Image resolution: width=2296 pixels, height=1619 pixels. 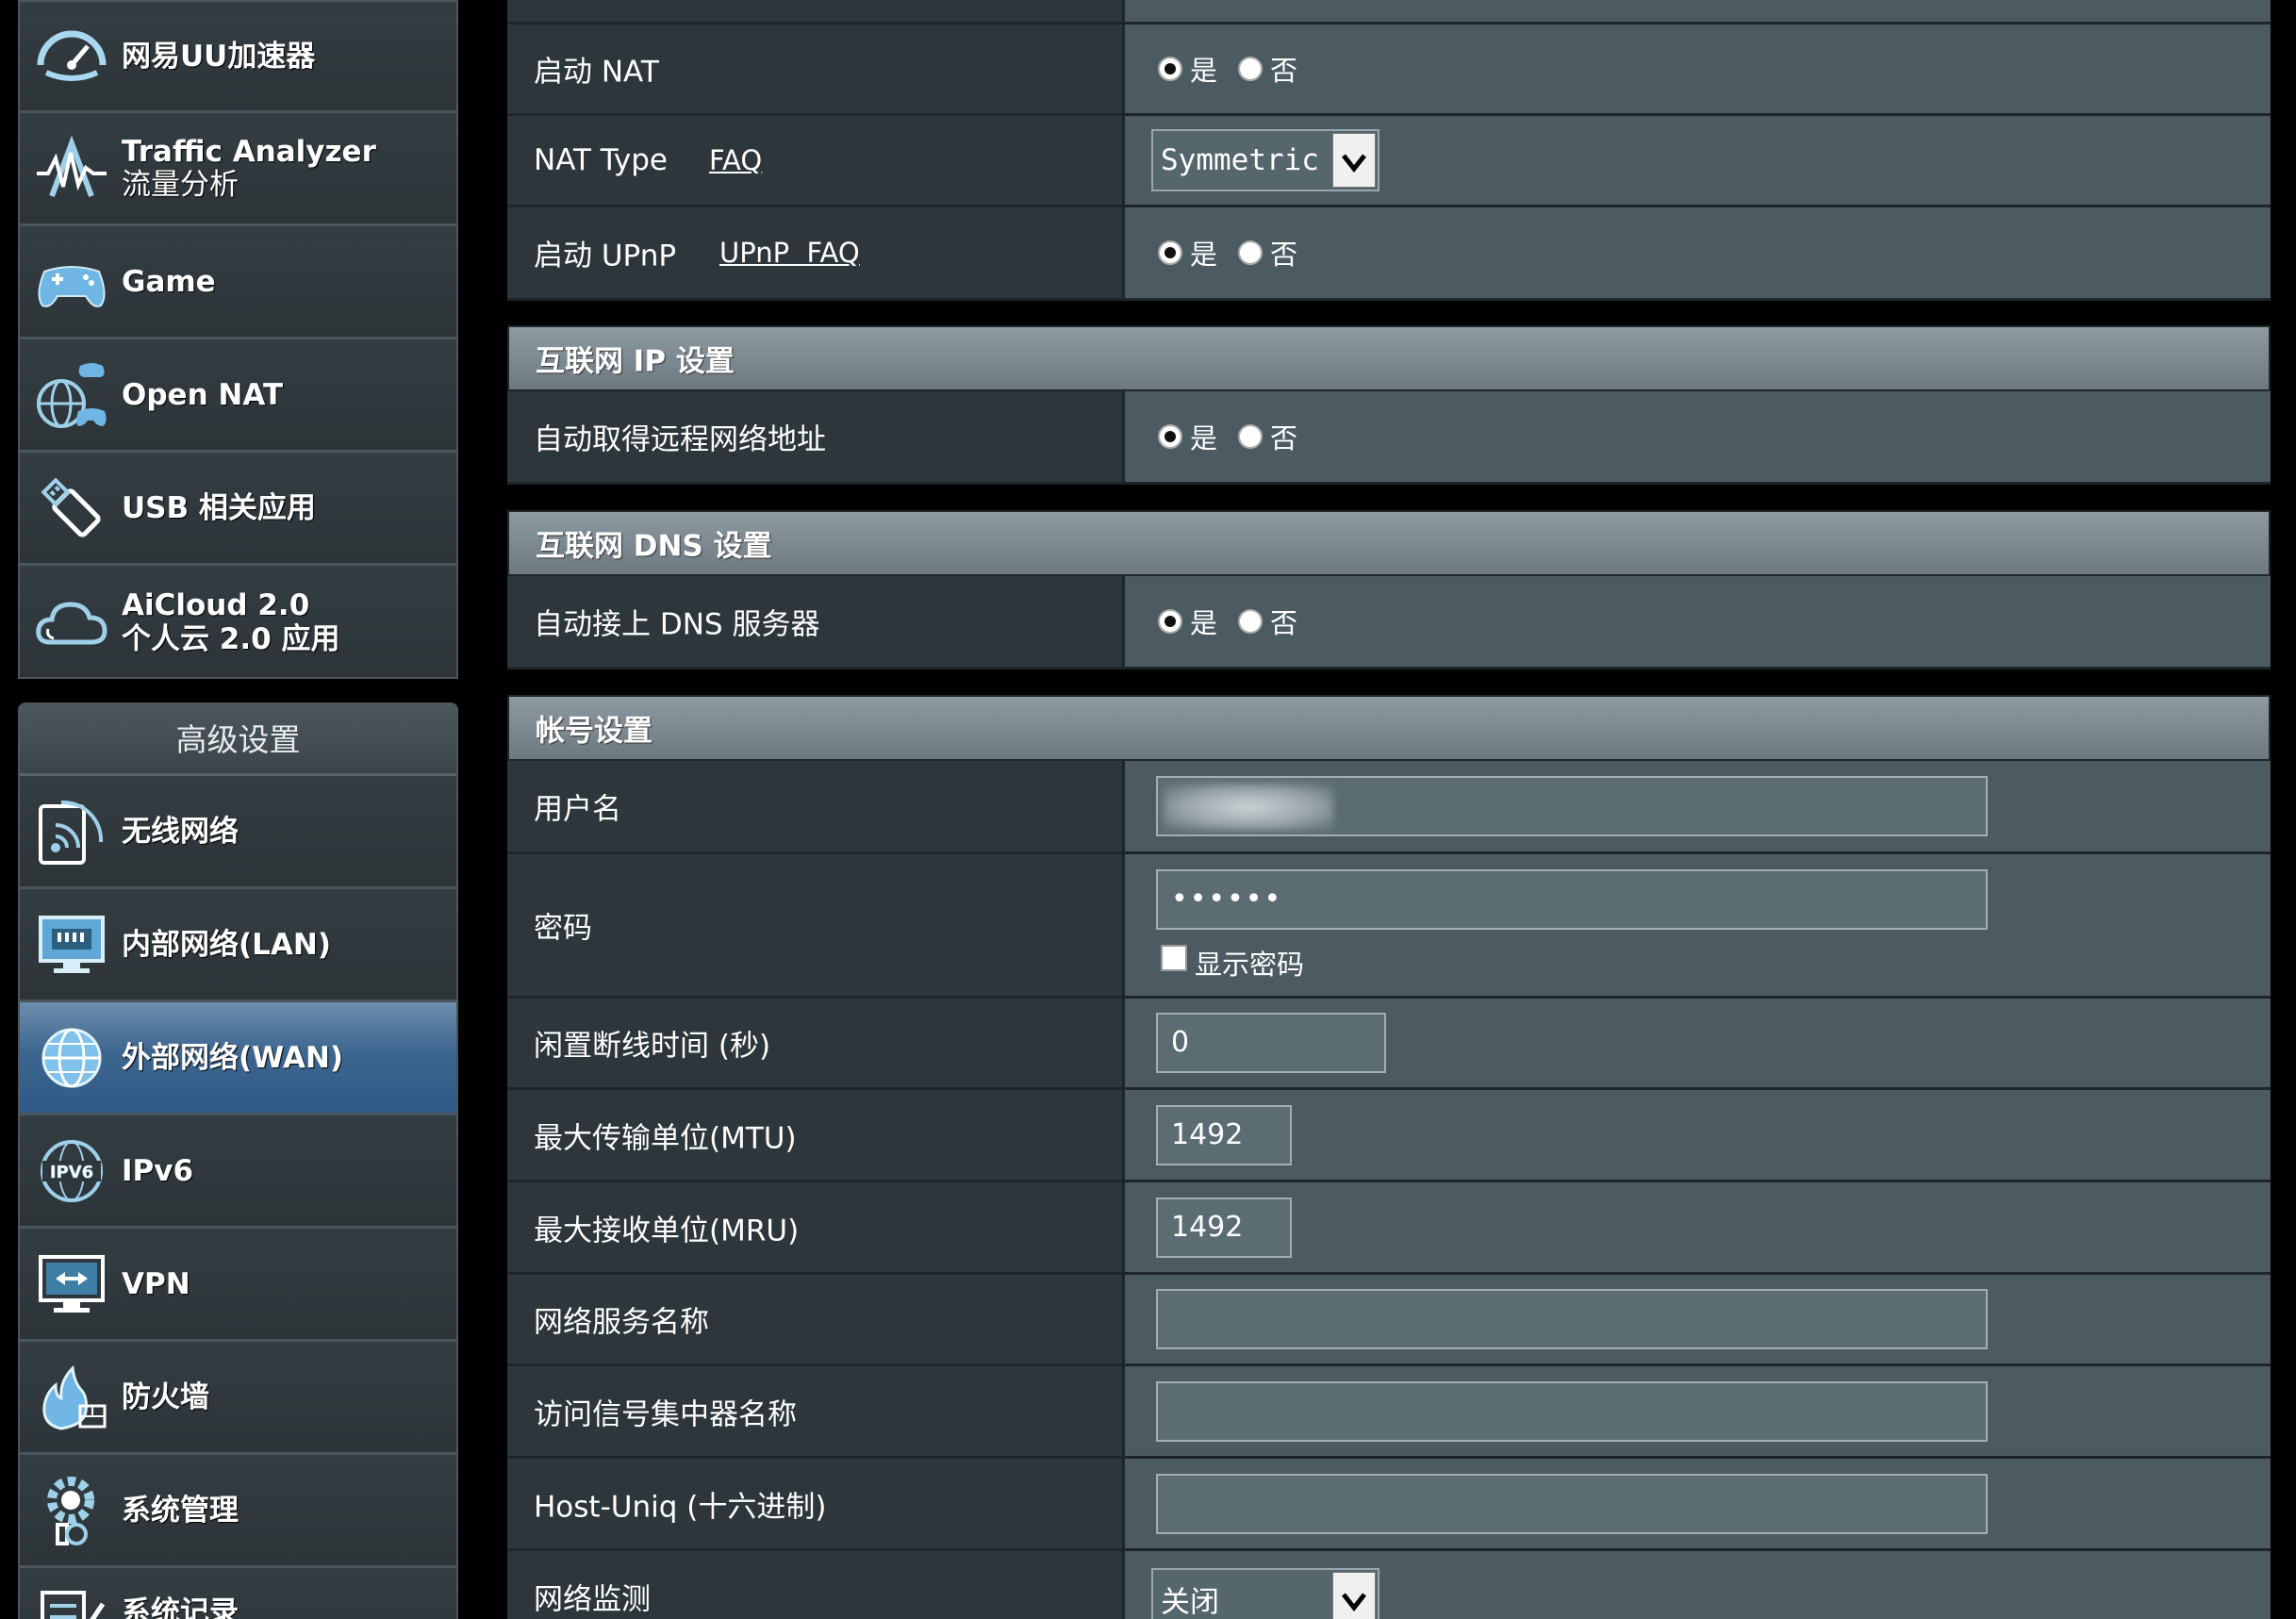 I want to click on auto-dns-radio-group: 是 否, so click(x=1238, y=621).